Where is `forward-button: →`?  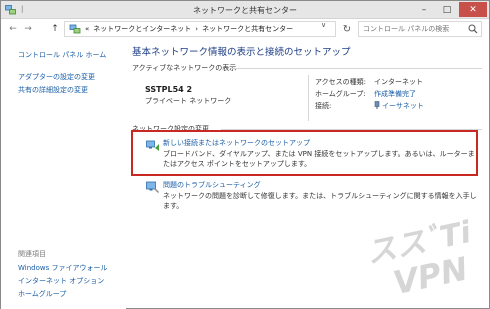 forward-button: → is located at coordinates (28, 29).